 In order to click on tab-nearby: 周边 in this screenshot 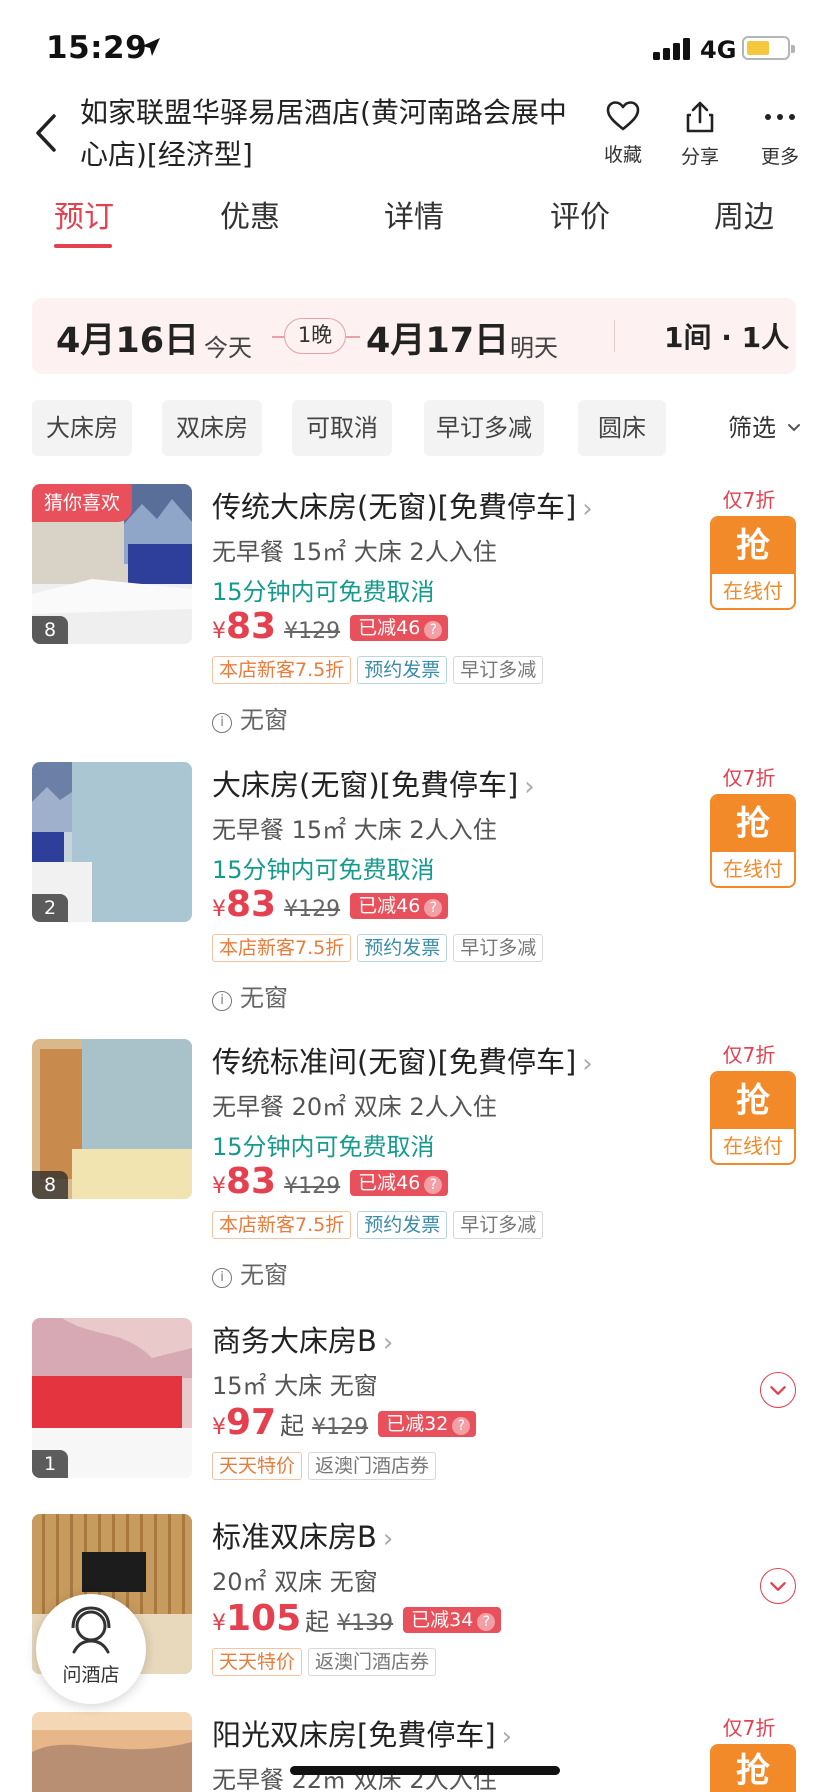, I will do `click(744, 214)`.